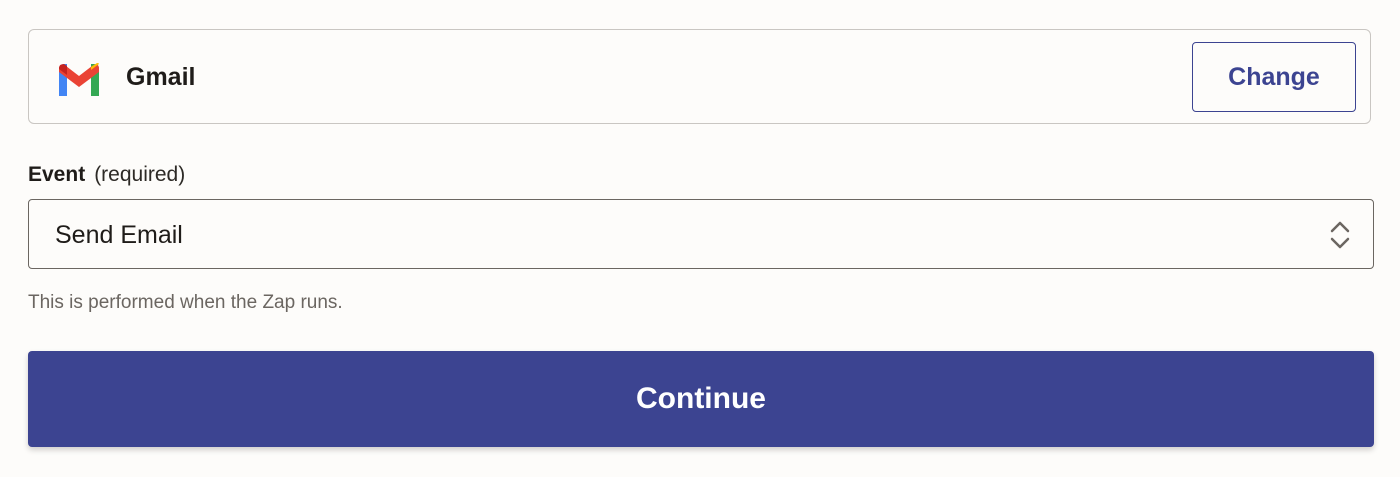 The height and width of the screenshot is (477, 1400). I want to click on required-indicator: (required), so click(140, 174).